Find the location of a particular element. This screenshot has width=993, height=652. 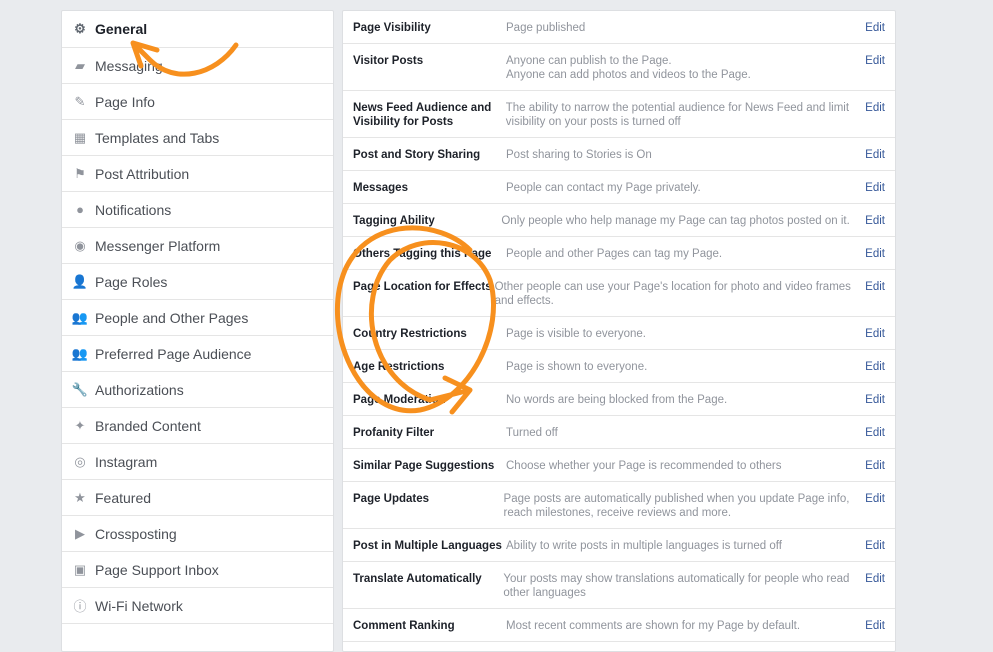

sidebar-item-label: Messenger Platform is located at coordinates (158, 245).